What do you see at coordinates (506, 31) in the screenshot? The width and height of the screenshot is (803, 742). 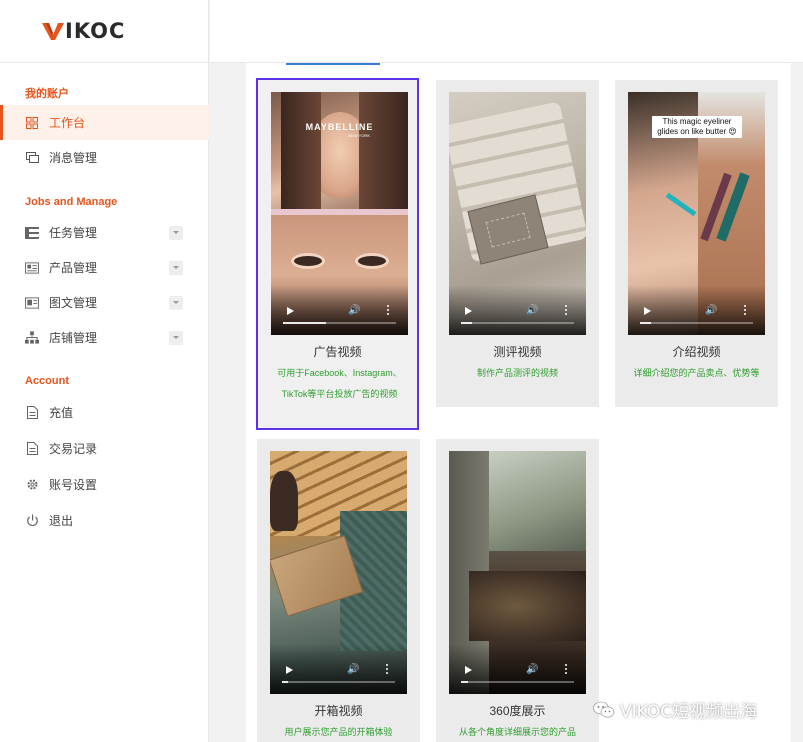 I see `top-header` at bounding box center [506, 31].